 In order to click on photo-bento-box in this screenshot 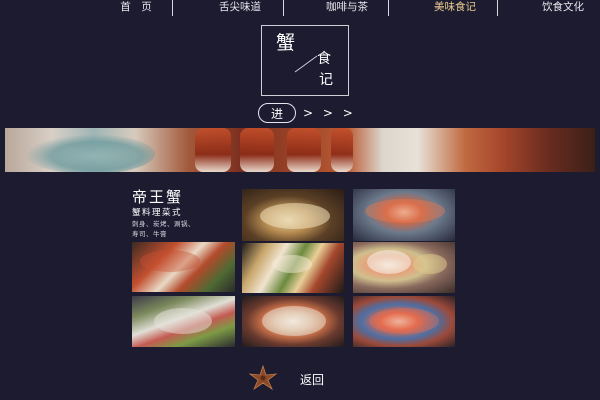, I will do `click(293, 268)`.